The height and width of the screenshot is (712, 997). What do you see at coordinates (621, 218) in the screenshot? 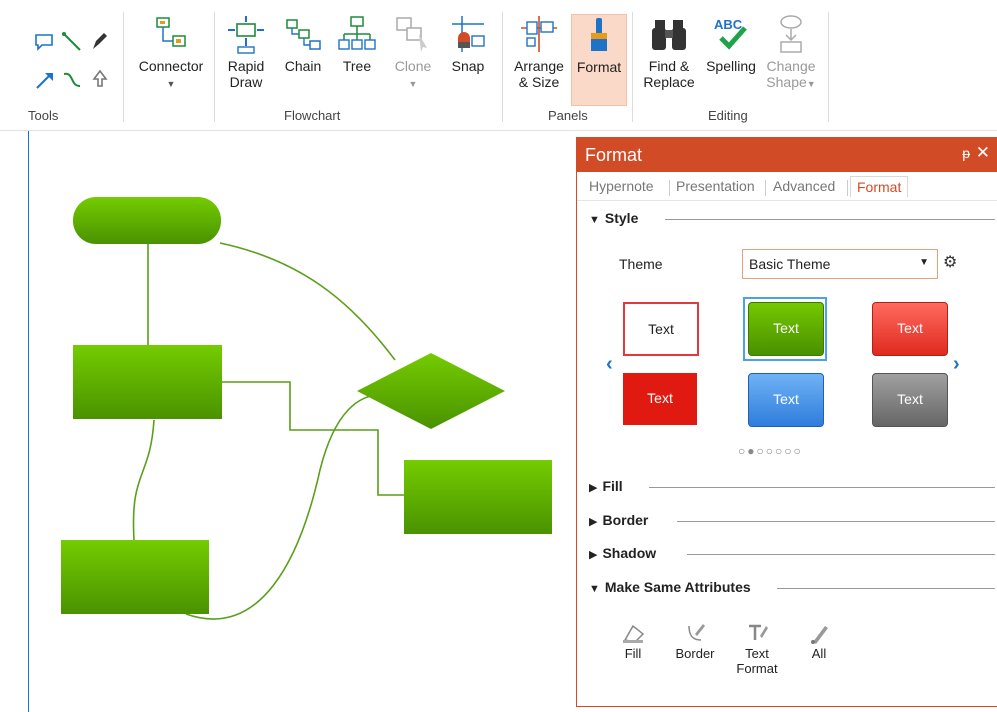
I see `section-style-label: Style` at bounding box center [621, 218].